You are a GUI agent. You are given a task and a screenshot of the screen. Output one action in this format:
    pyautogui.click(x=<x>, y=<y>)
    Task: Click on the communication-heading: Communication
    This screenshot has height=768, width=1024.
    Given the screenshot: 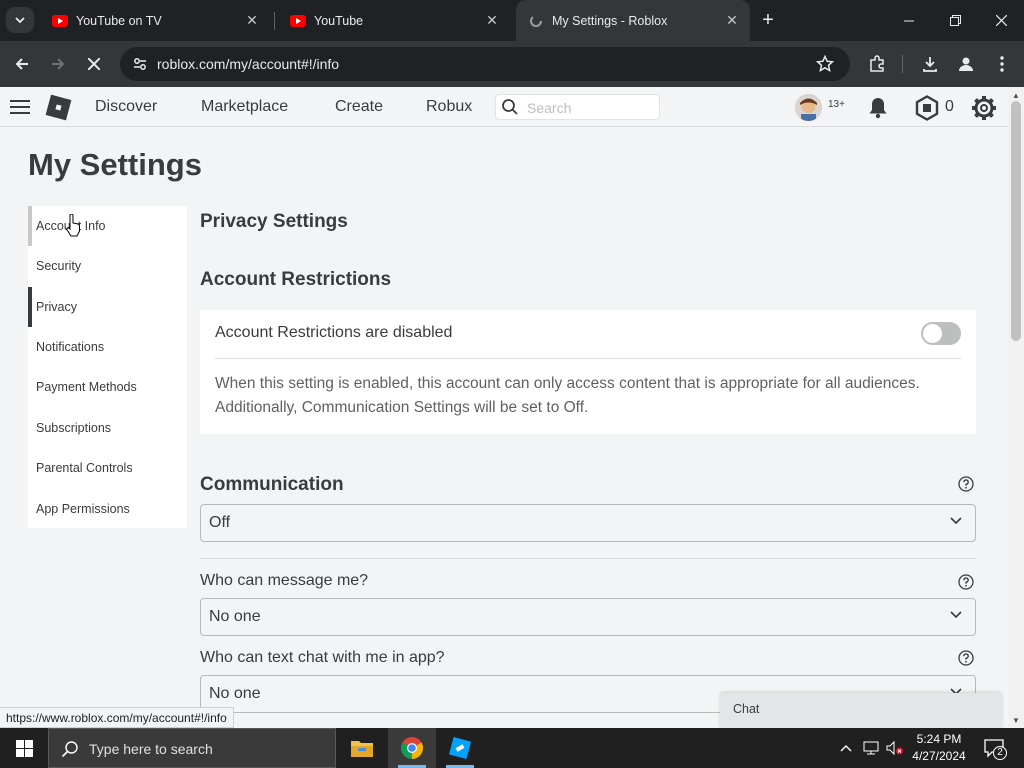 What is the action you would take?
    pyautogui.click(x=272, y=484)
    